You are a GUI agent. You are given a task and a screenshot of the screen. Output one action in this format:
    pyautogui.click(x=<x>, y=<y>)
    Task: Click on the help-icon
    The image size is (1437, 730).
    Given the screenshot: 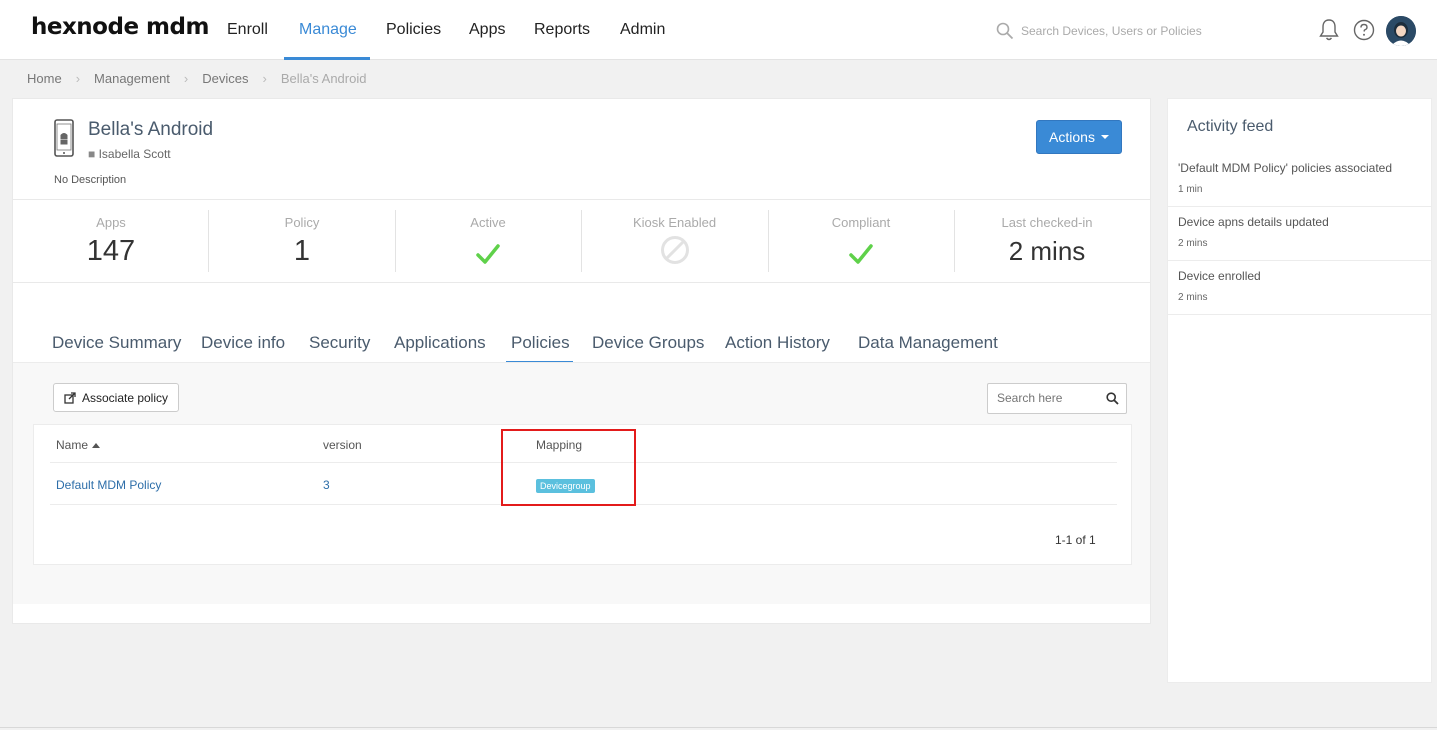 What is the action you would take?
    pyautogui.click(x=1364, y=30)
    